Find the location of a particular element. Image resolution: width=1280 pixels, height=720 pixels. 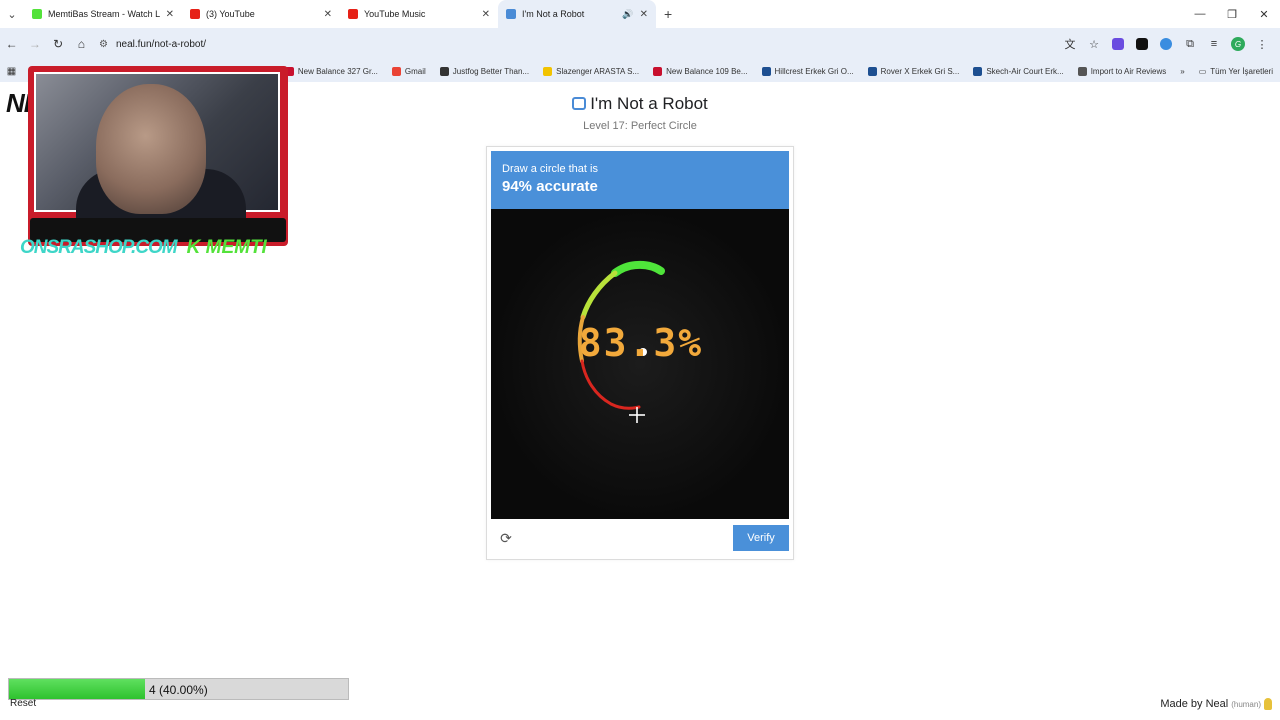

bookmarks-overflow-icon: » is located at coordinates (1182, 71).